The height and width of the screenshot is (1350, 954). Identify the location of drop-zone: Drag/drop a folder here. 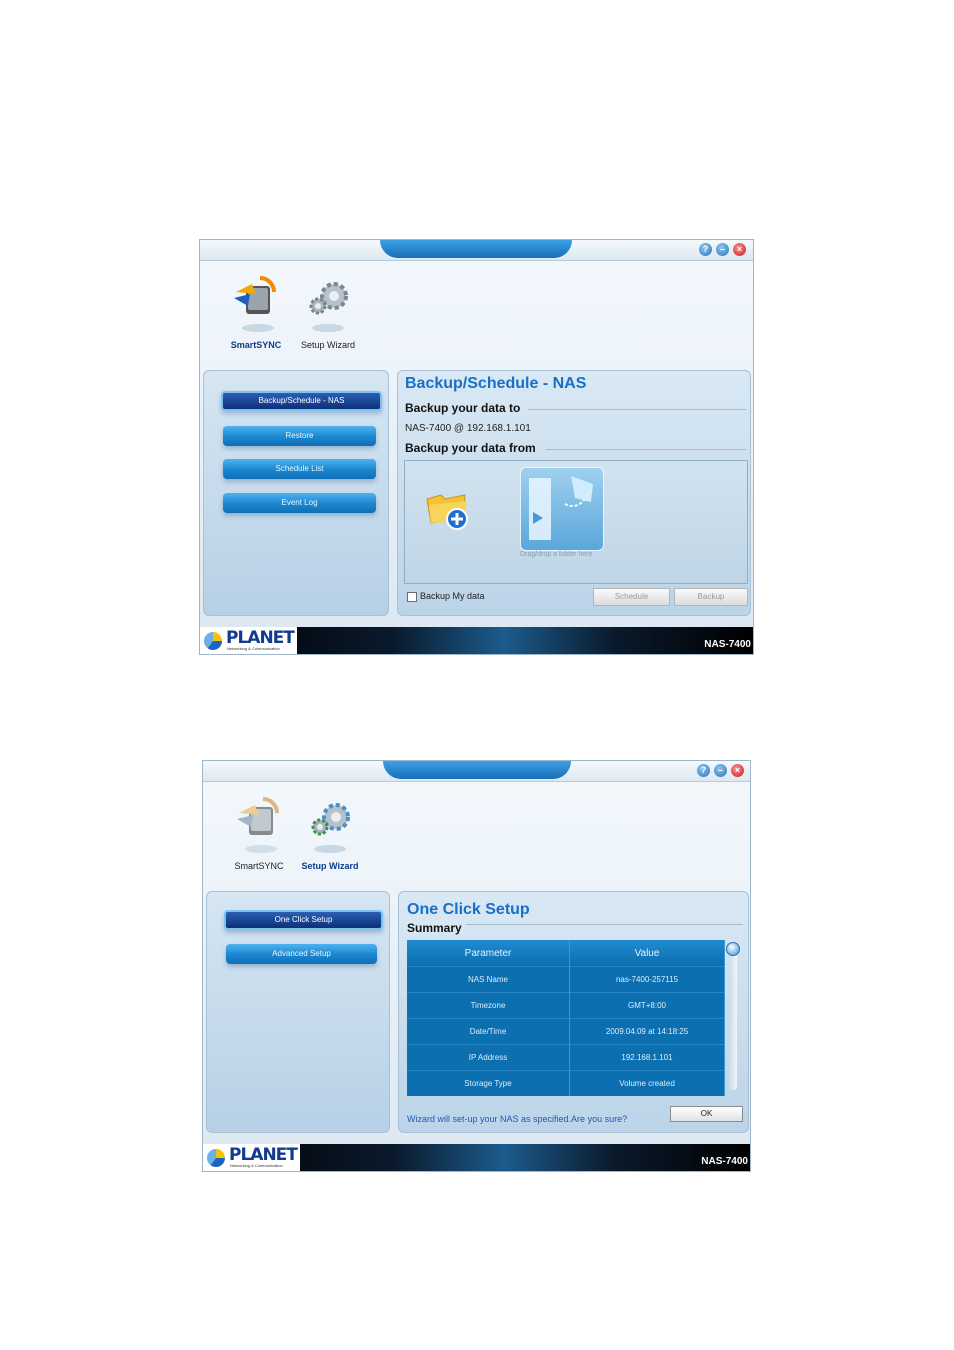
(576, 522).